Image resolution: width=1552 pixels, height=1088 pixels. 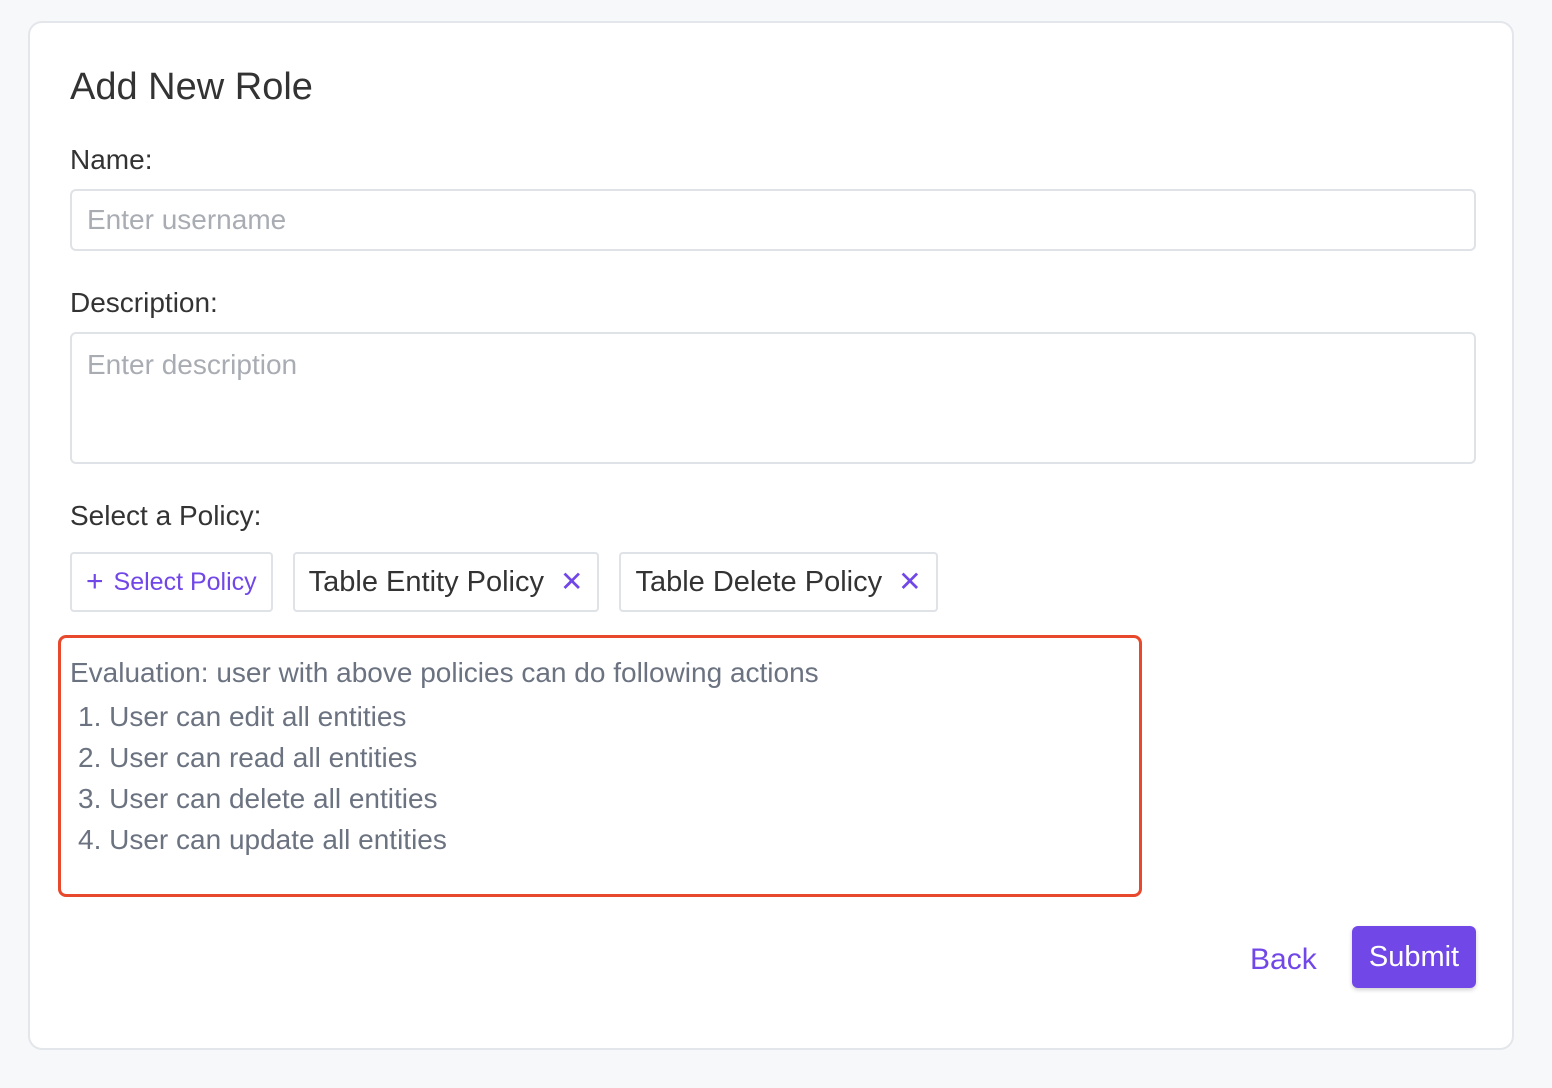 I want to click on policy-chip-label: Table Entity Policy, so click(x=426, y=581).